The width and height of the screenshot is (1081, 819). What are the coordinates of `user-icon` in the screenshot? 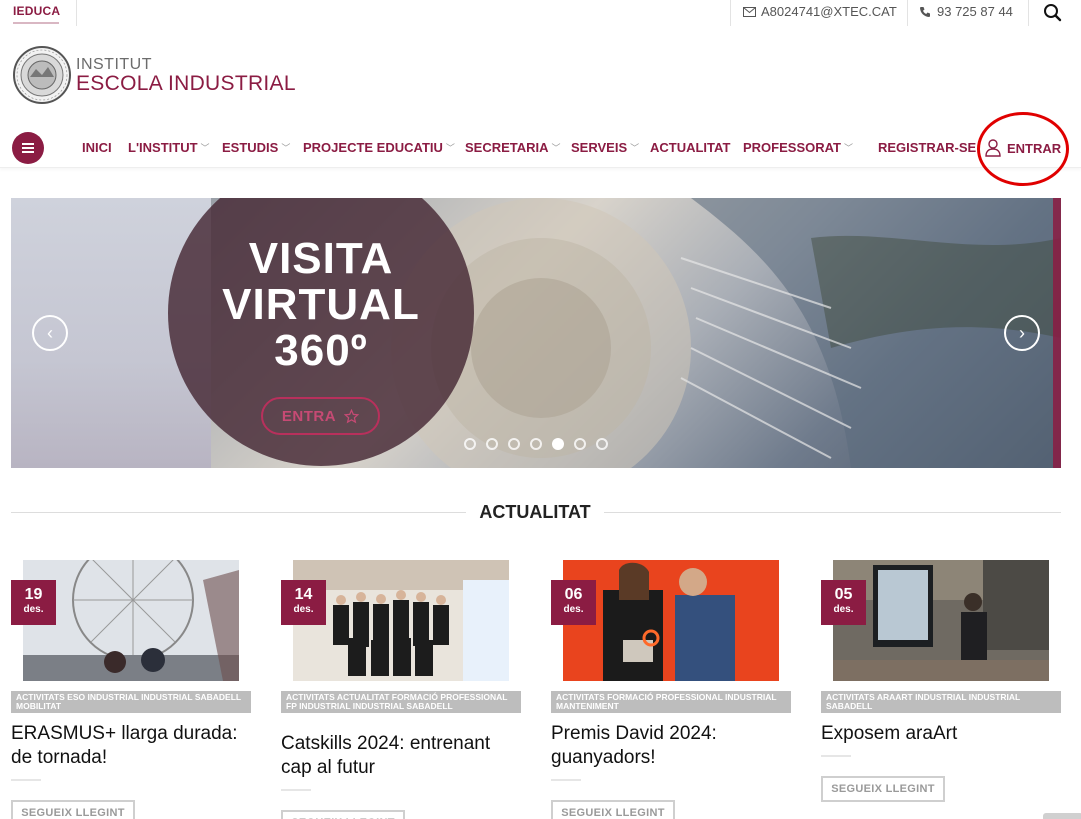 It's located at (993, 148).